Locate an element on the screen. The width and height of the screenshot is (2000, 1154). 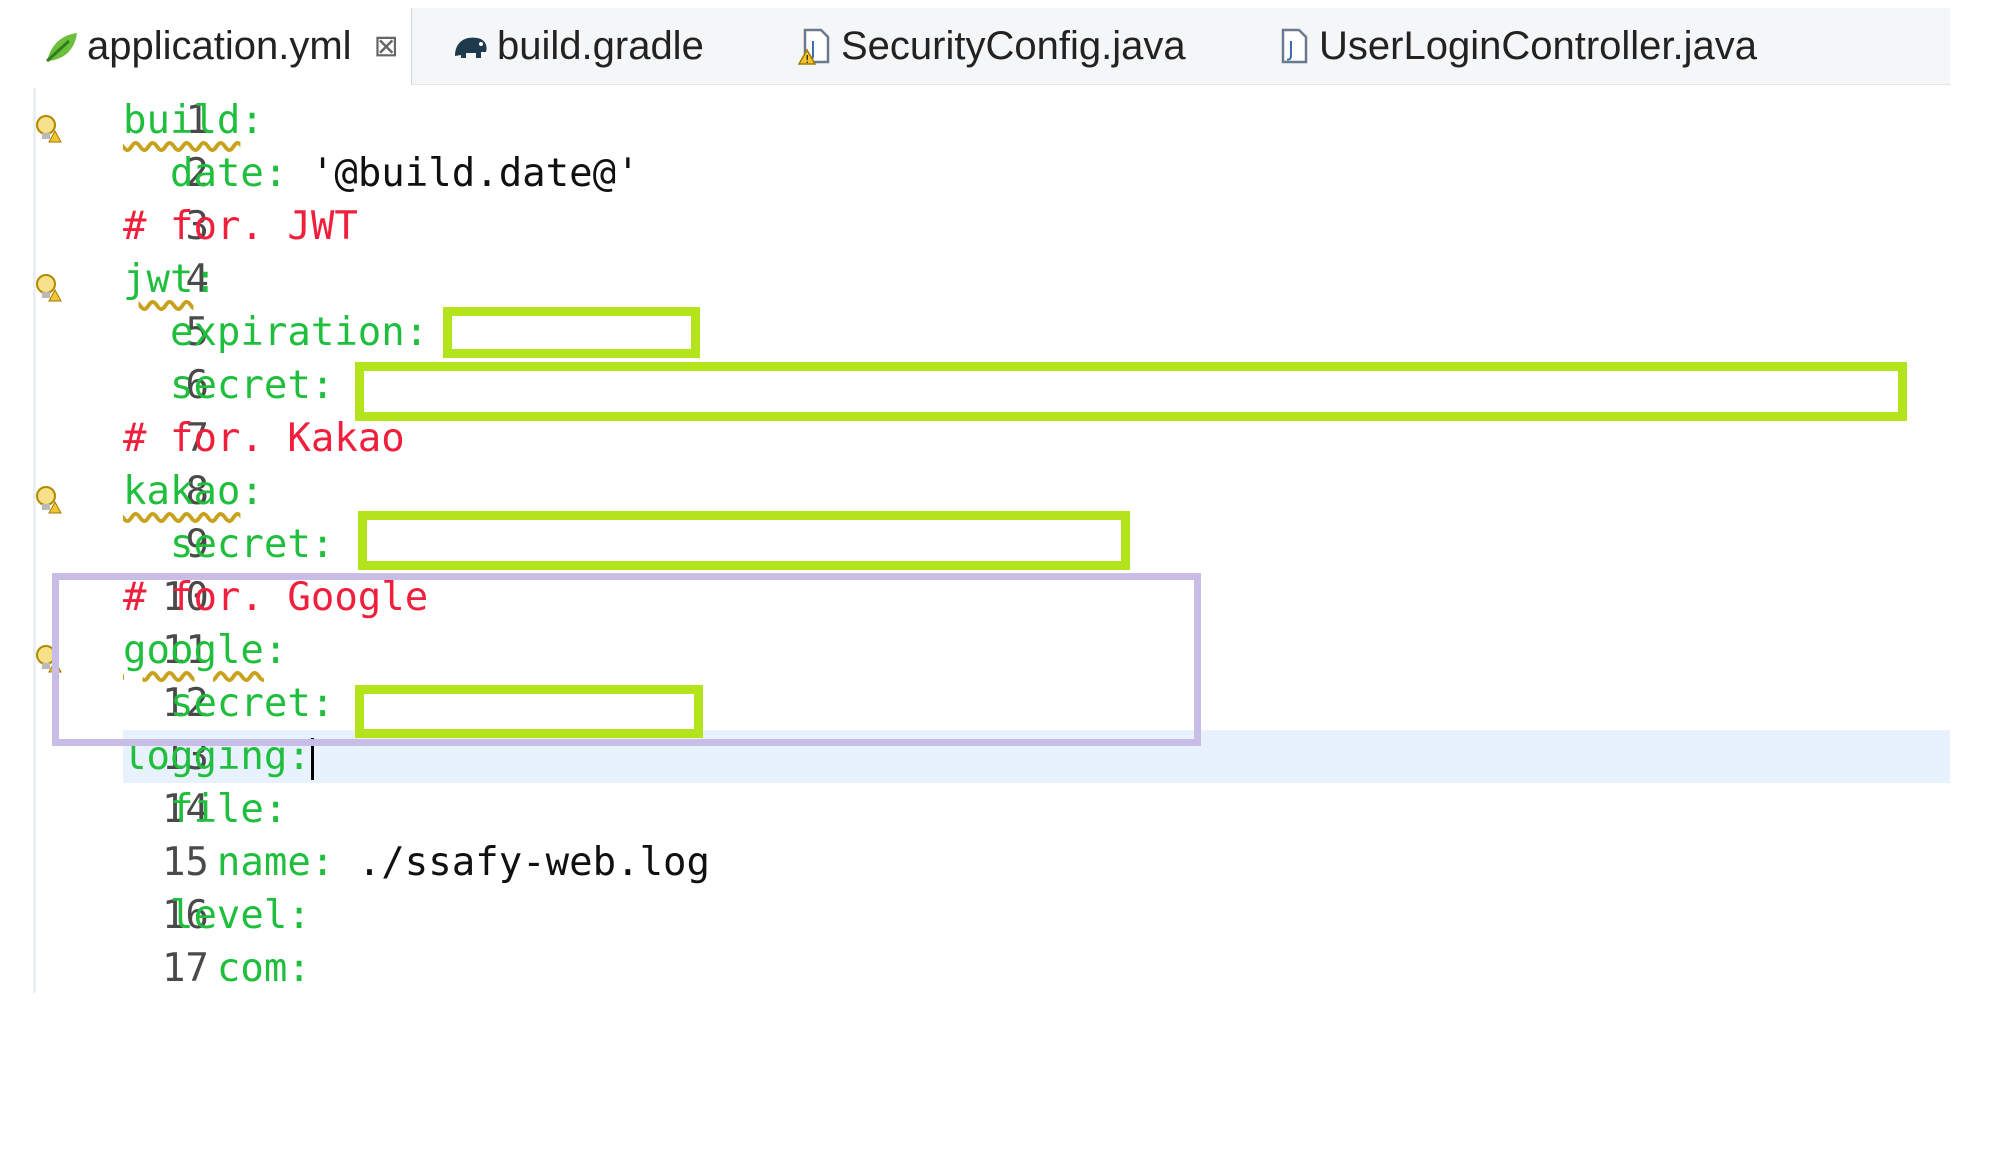
yaml-comment: # for. Kakao is located at coordinates (264, 438).